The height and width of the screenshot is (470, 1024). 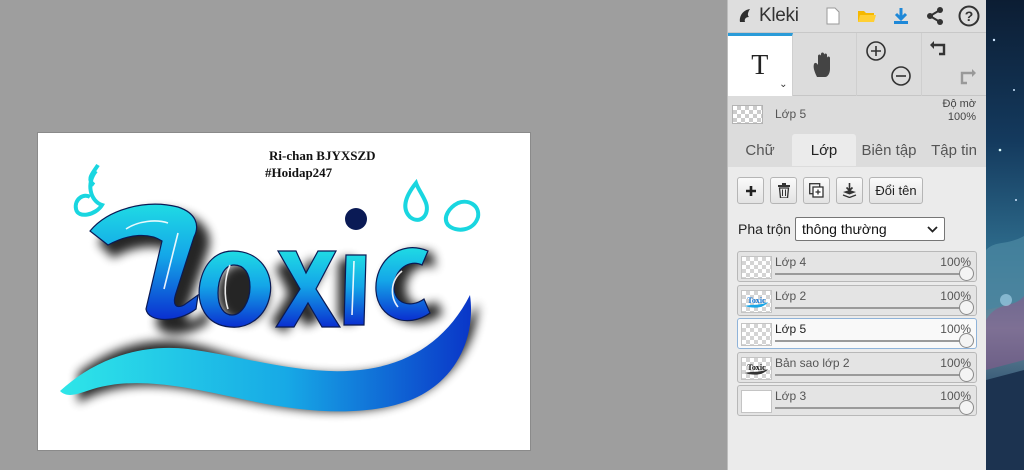 I want to click on share-icon, so click(x=935, y=16).